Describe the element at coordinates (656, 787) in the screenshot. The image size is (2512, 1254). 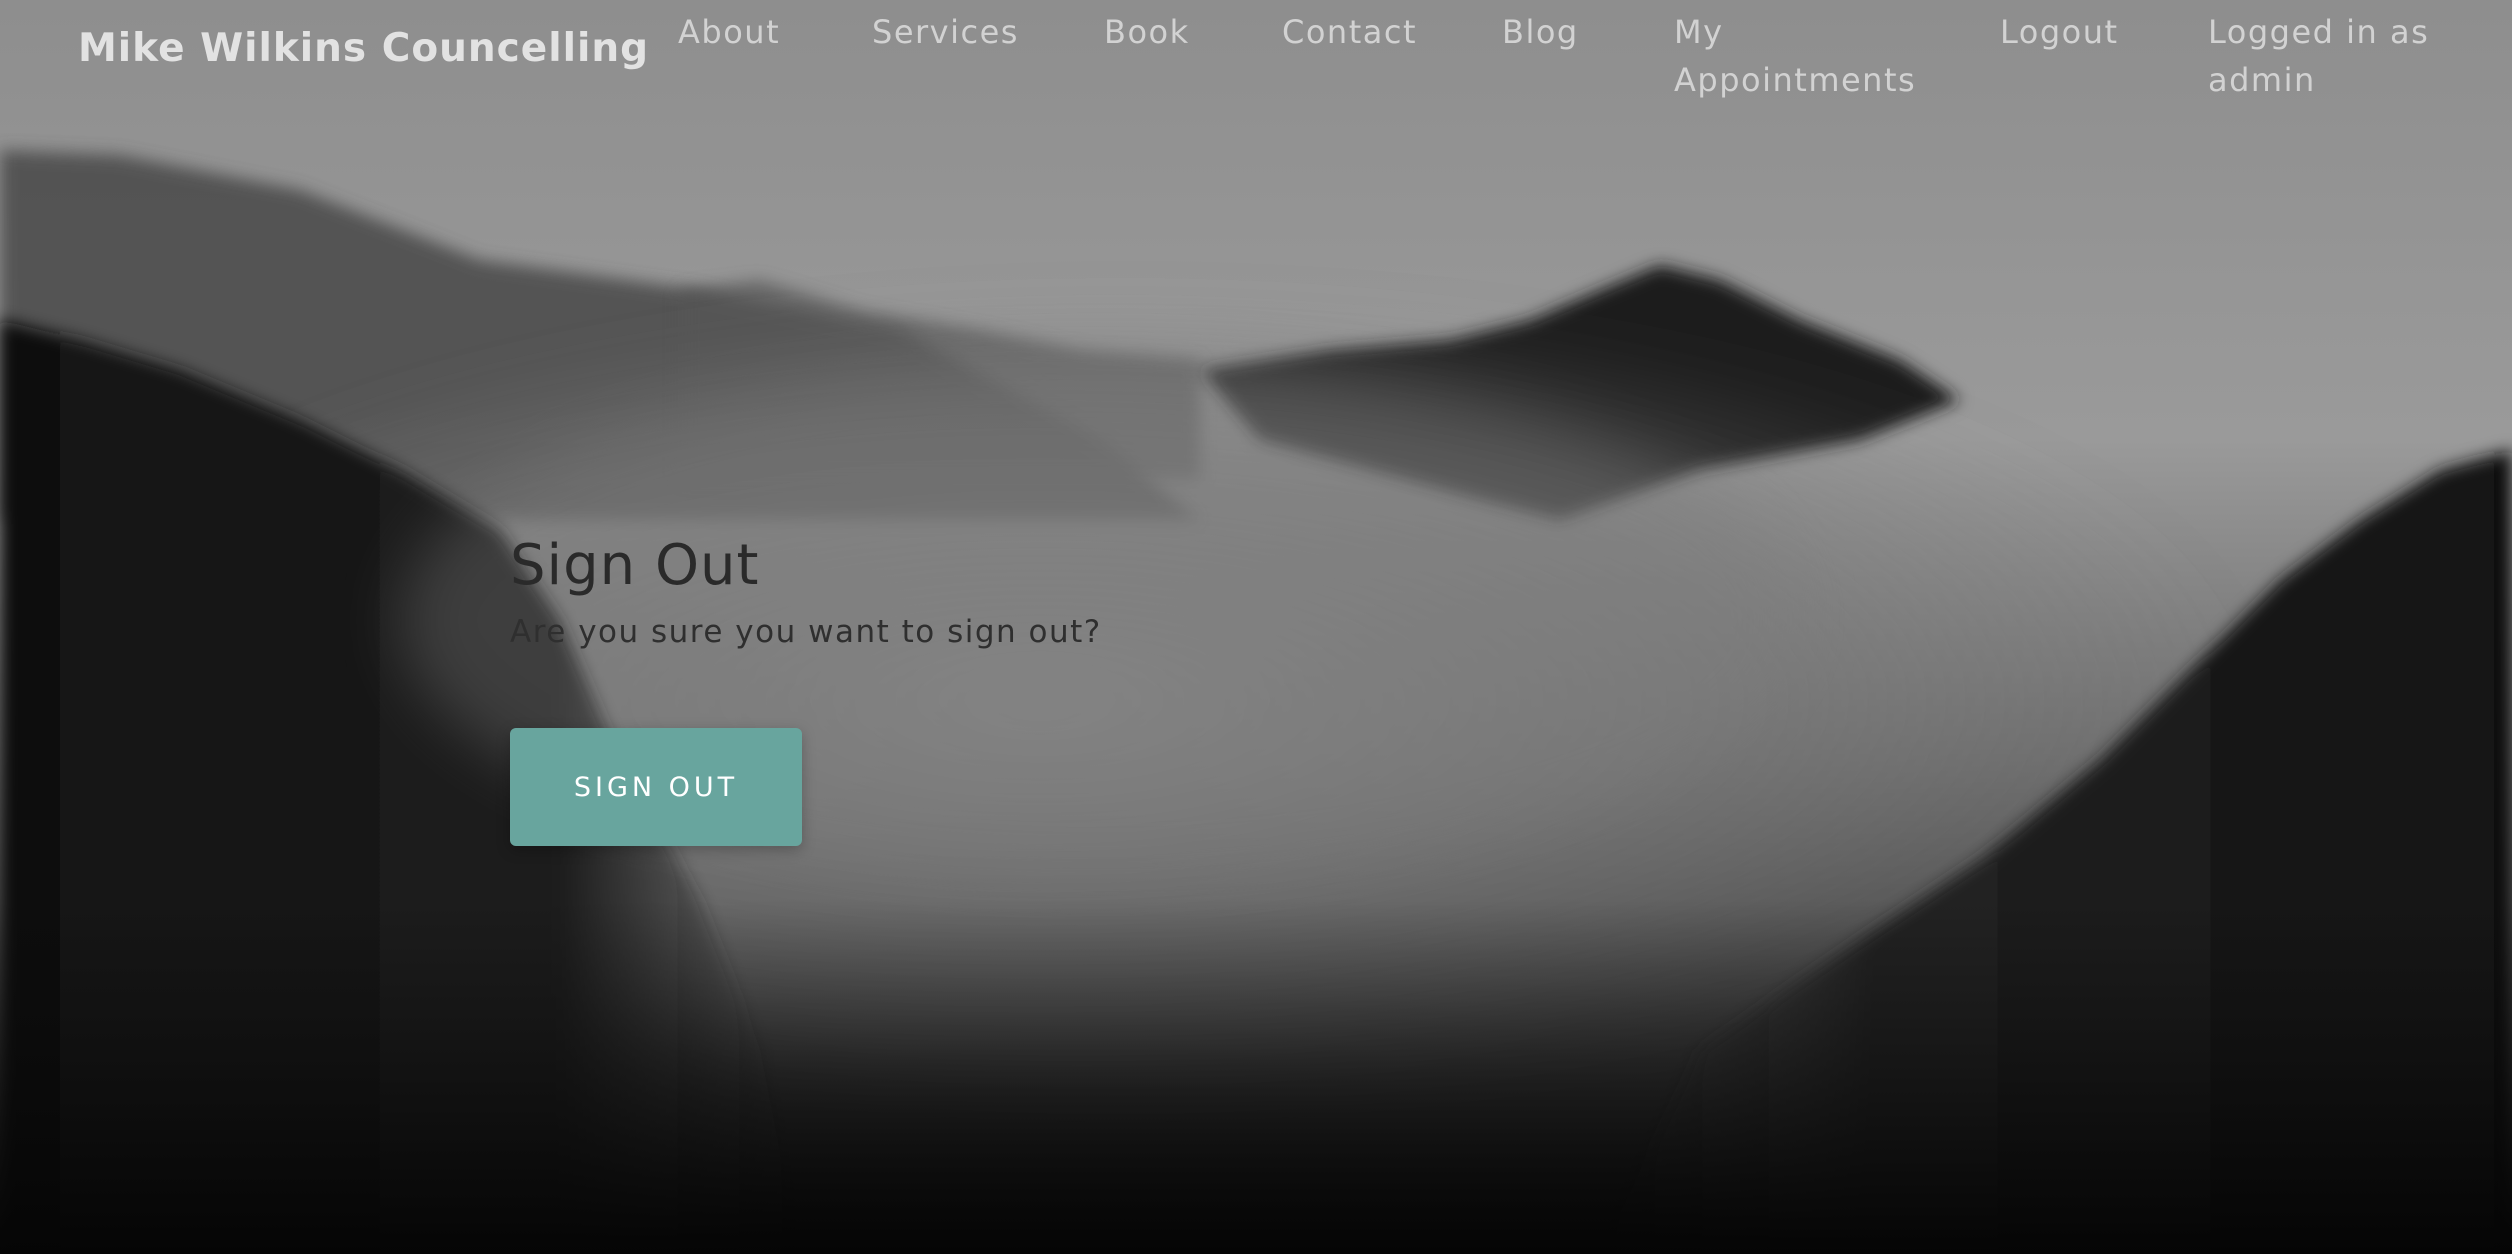
I see `sign-out-button: SIGN OUT` at that location.